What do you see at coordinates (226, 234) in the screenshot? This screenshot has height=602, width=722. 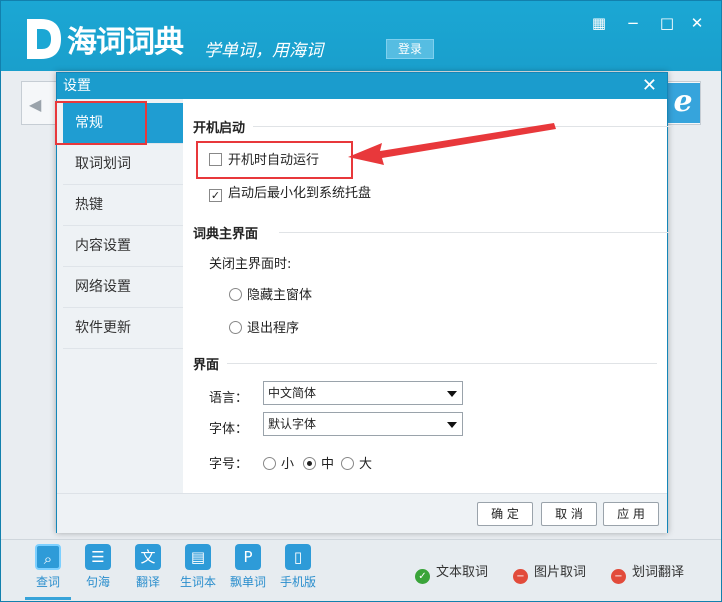 I see `section-title-main-window: 词典主界面` at bounding box center [226, 234].